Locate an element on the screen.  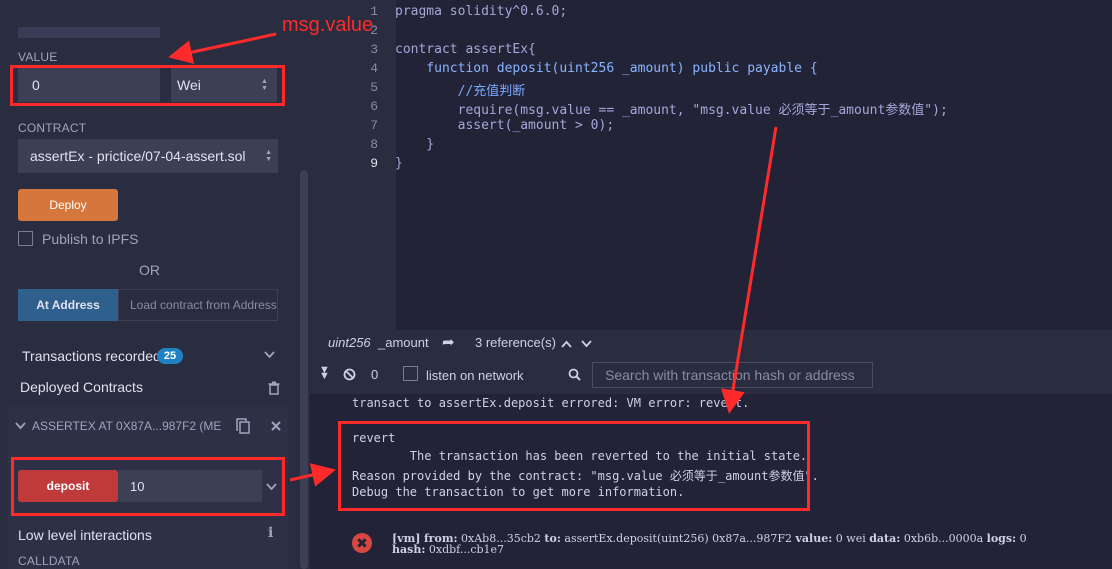
line-number: 4 is located at coordinates (374, 68).